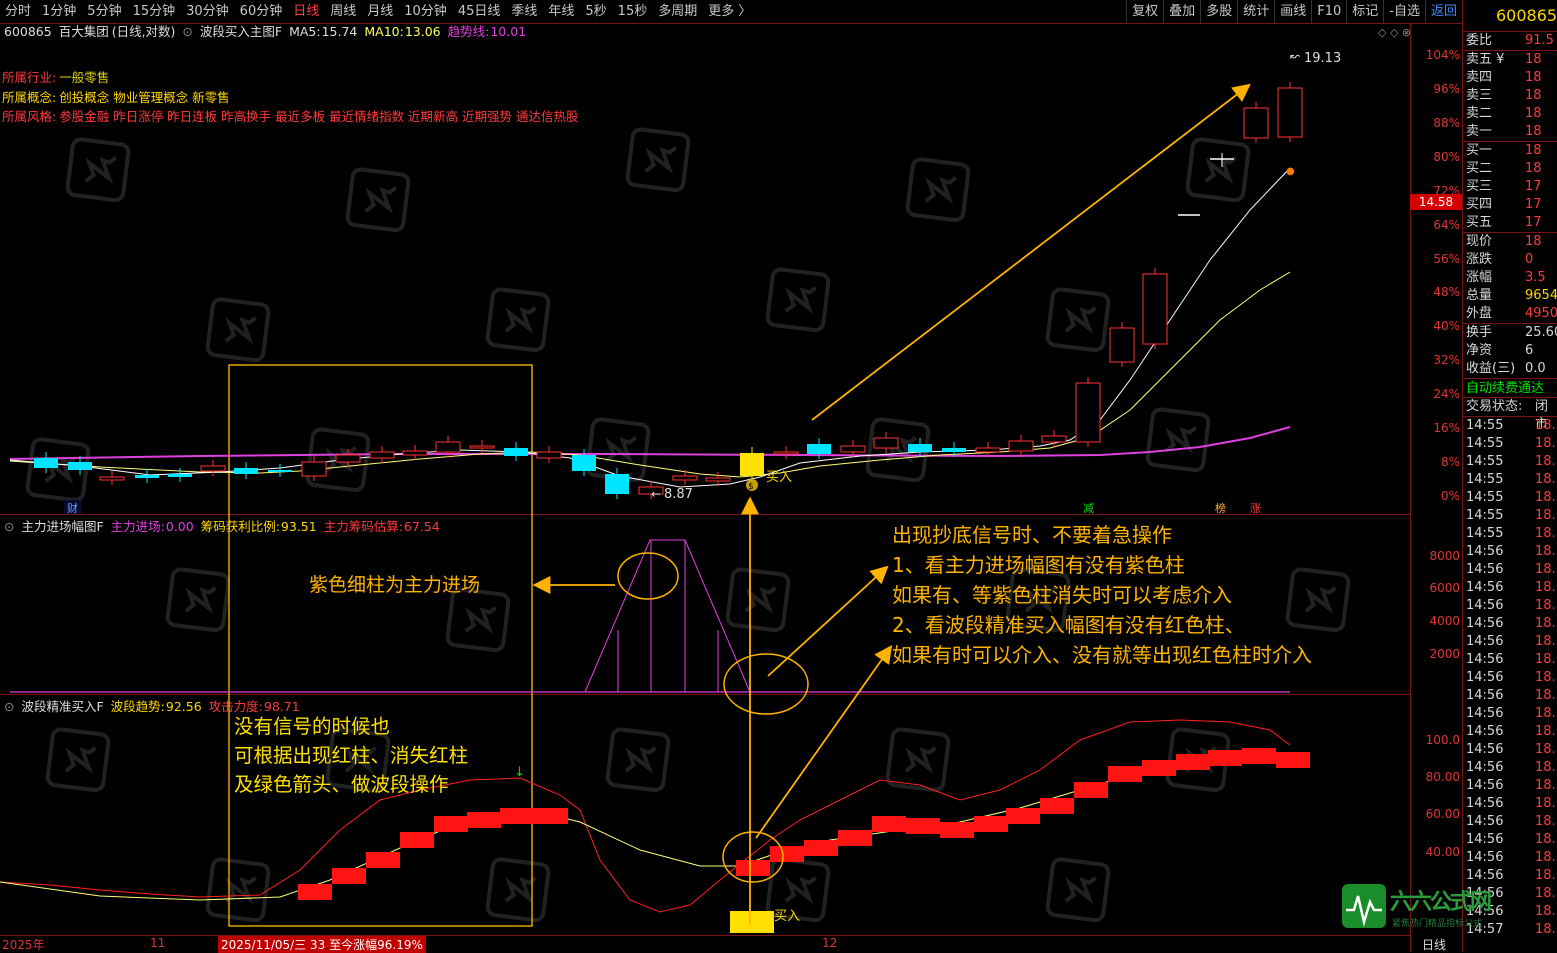  I want to click on panel2-bars, so click(668, 616).